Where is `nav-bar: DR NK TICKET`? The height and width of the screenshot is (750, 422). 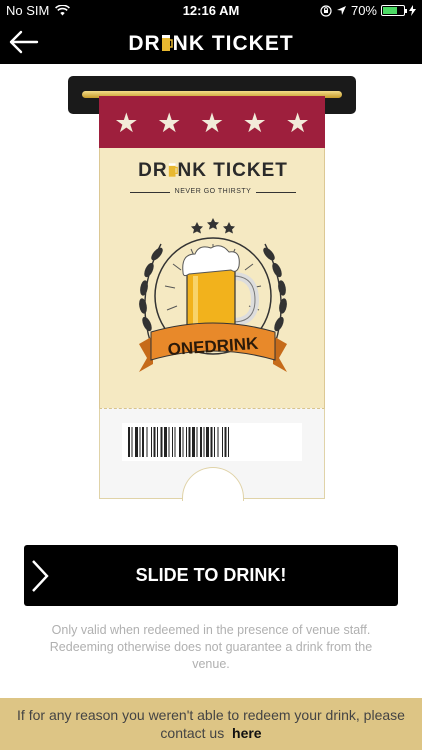
nav-bar: DR NK TICKET is located at coordinates (211, 43).